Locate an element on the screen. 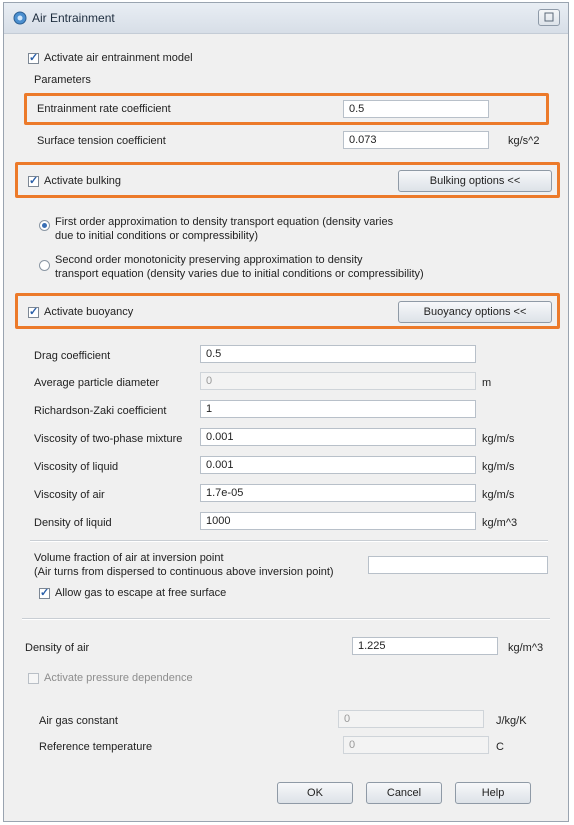 Image resolution: width=574 pixels, height=825 pixels. cancel-button: Cancel is located at coordinates (404, 793).